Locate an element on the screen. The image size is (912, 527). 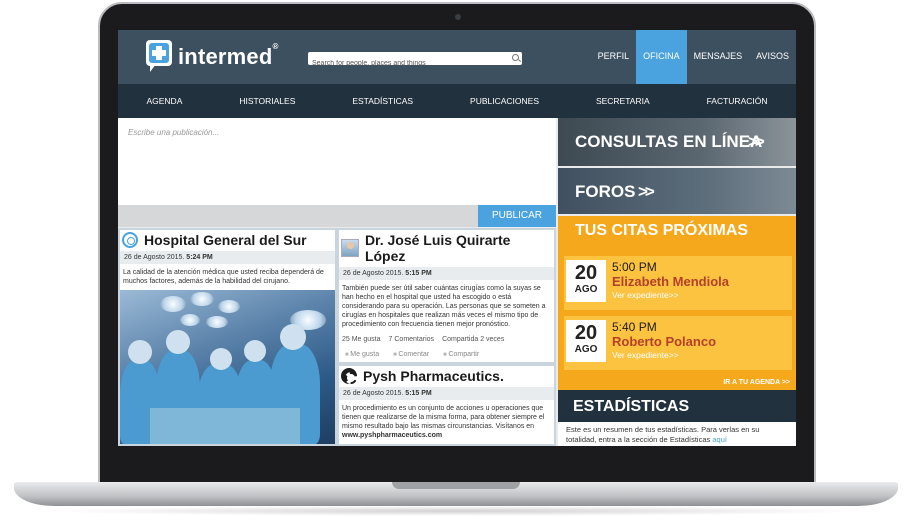
post-header: Dr. José Luis Quirarte López is located at coordinates (446, 247).